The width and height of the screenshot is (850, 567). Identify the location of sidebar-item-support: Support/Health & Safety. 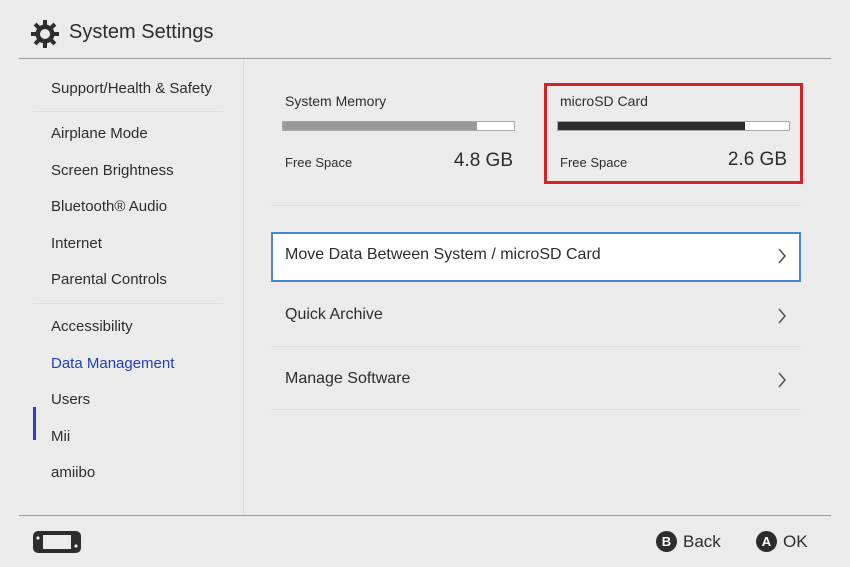
(131, 88).